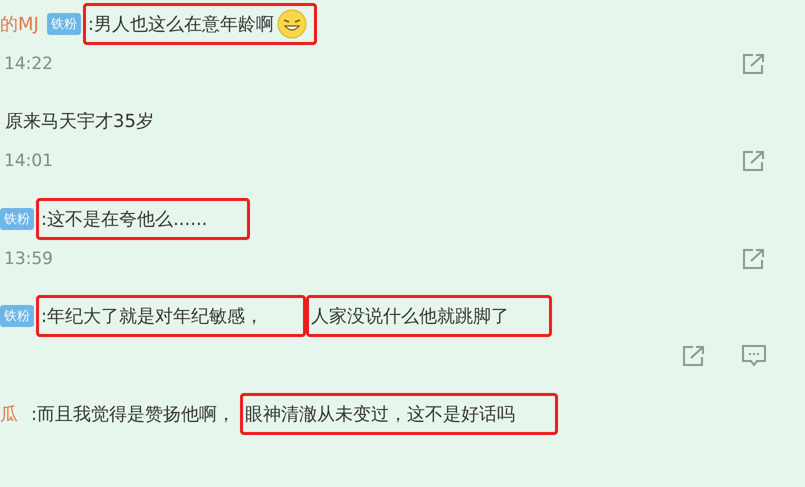 This screenshot has height=487, width=805. I want to click on comment-icon, so click(754, 356).